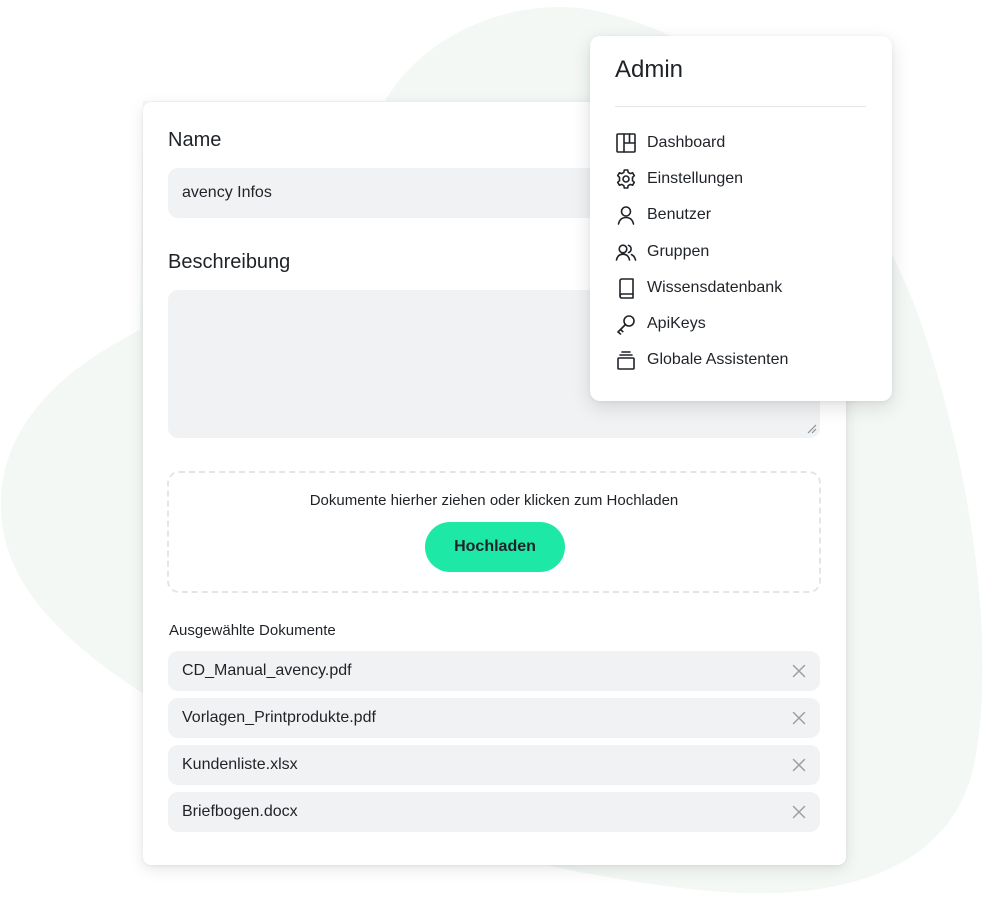 Image resolution: width=988 pixels, height=911 pixels. What do you see at coordinates (811, 428) in the screenshot?
I see `resize-handle-icon` at bounding box center [811, 428].